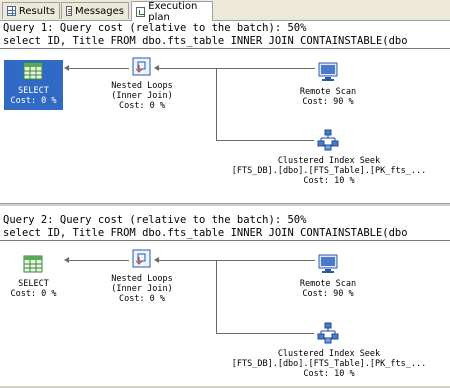 The height and width of the screenshot is (388, 450). I want to click on tab-execution-plan: Execution plan, so click(172, 12).